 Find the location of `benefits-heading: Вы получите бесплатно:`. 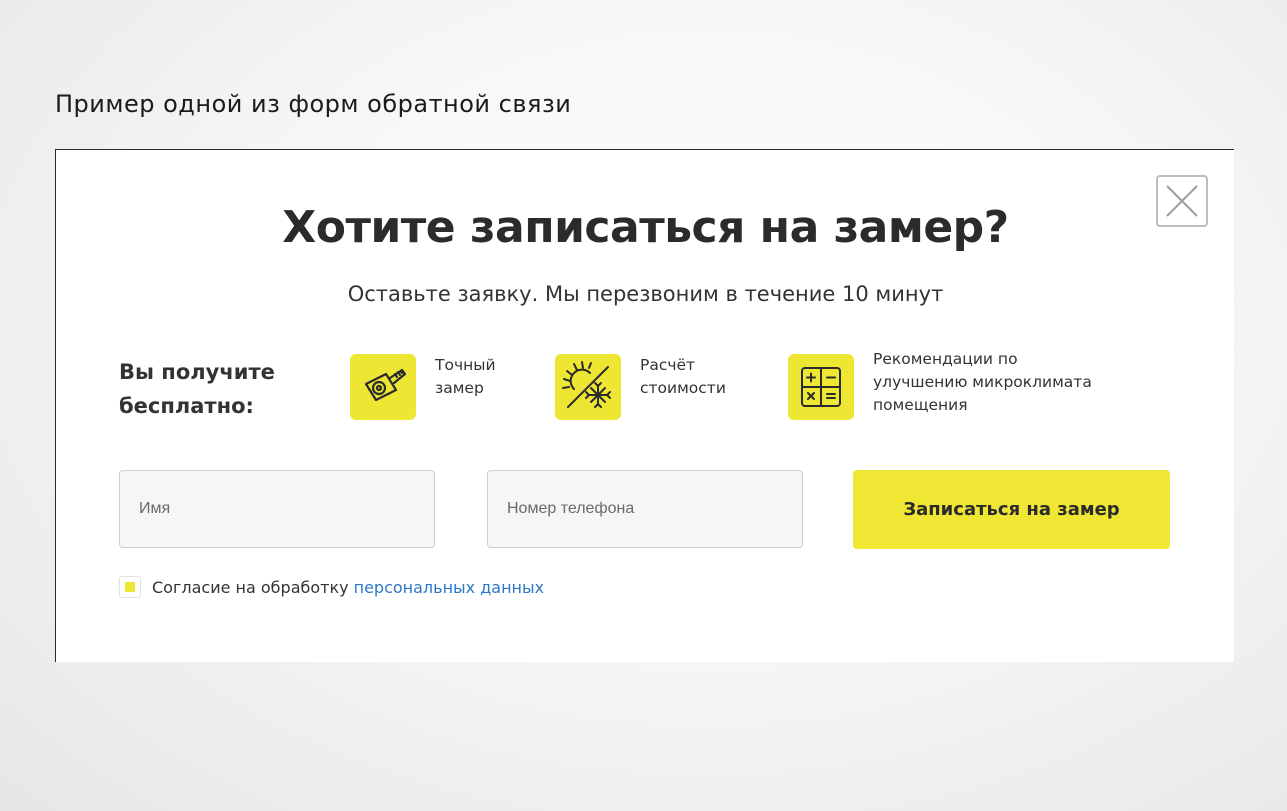

benefits-heading: Вы получите бесплатно: is located at coordinates (197, 389).